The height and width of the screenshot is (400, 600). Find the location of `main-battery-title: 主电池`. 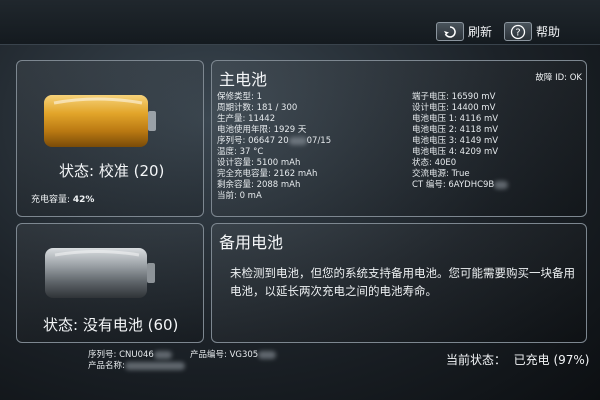

main-battery-title: 主电池 is located at coordinates (243, 79).